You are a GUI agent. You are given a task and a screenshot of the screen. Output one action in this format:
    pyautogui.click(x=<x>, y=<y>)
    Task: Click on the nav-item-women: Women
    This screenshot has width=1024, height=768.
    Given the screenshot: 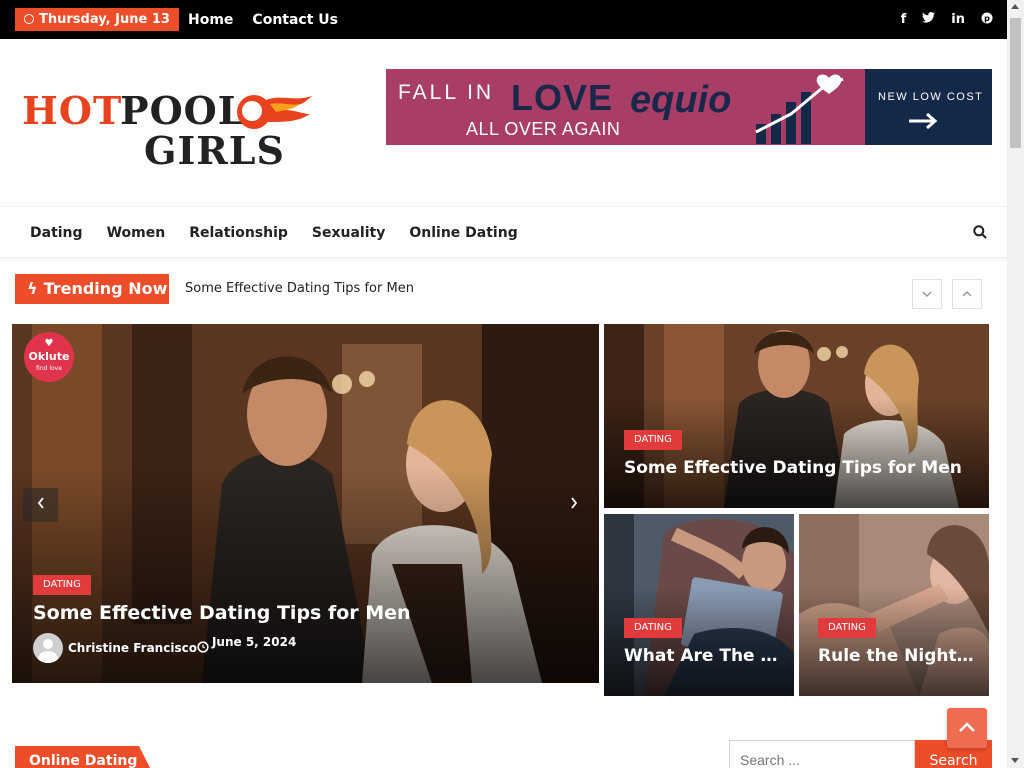 What is the action you would take?
    pyautogui.click(x=136, y=233)
    